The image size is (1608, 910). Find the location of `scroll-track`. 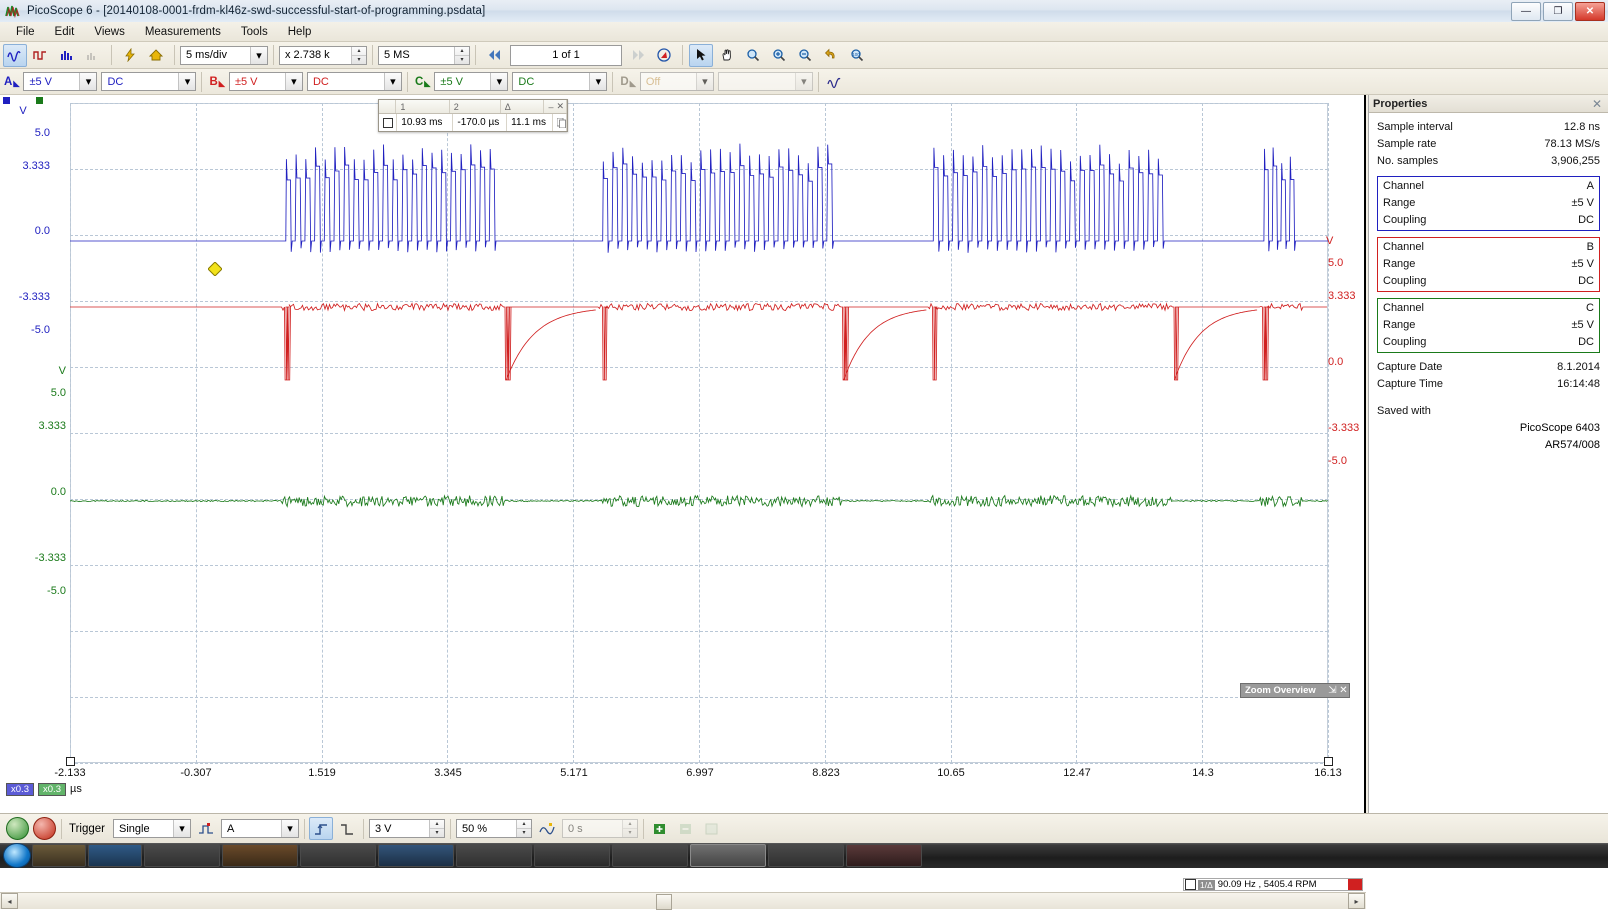

scroll-track is located at coordinates (683, 902).